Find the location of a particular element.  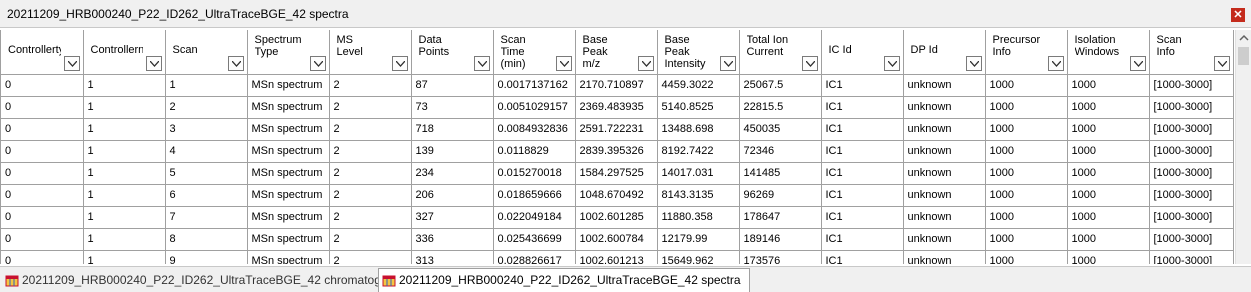

table-cell: 96269 is located at coordinates (780, 195).